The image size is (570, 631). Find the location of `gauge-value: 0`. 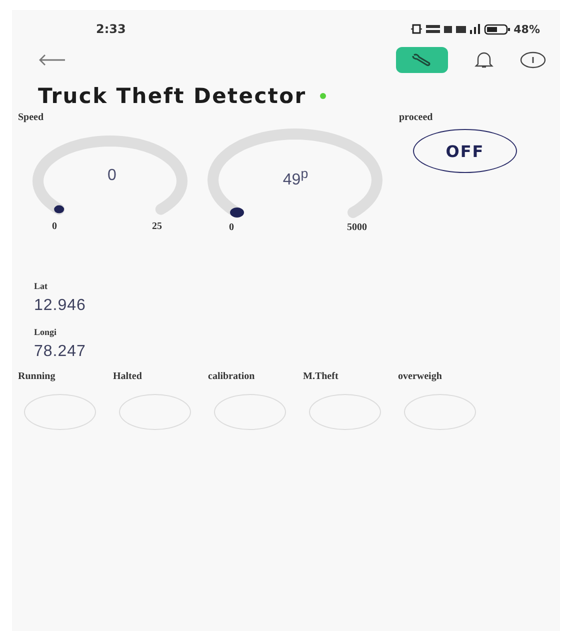

gauge-value: 0 is located at coordinates (112, 176).